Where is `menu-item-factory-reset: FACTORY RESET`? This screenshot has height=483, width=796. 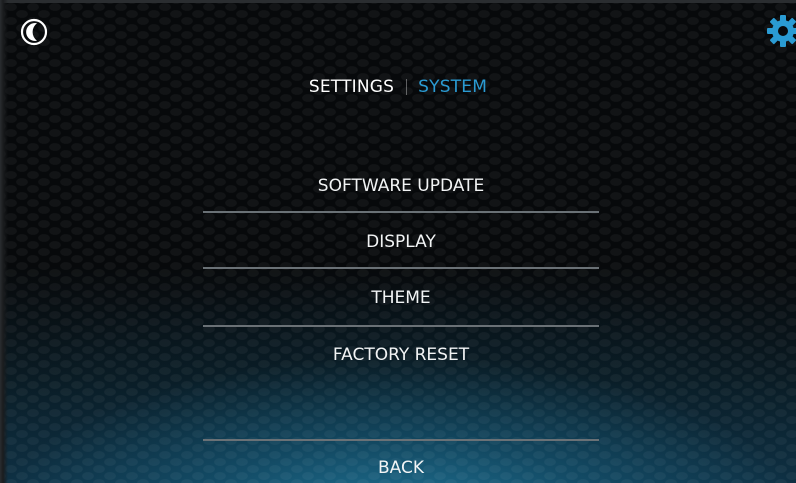 menu-item-factory-reset: FACTORY RESET is located at coordinates (401, 355).